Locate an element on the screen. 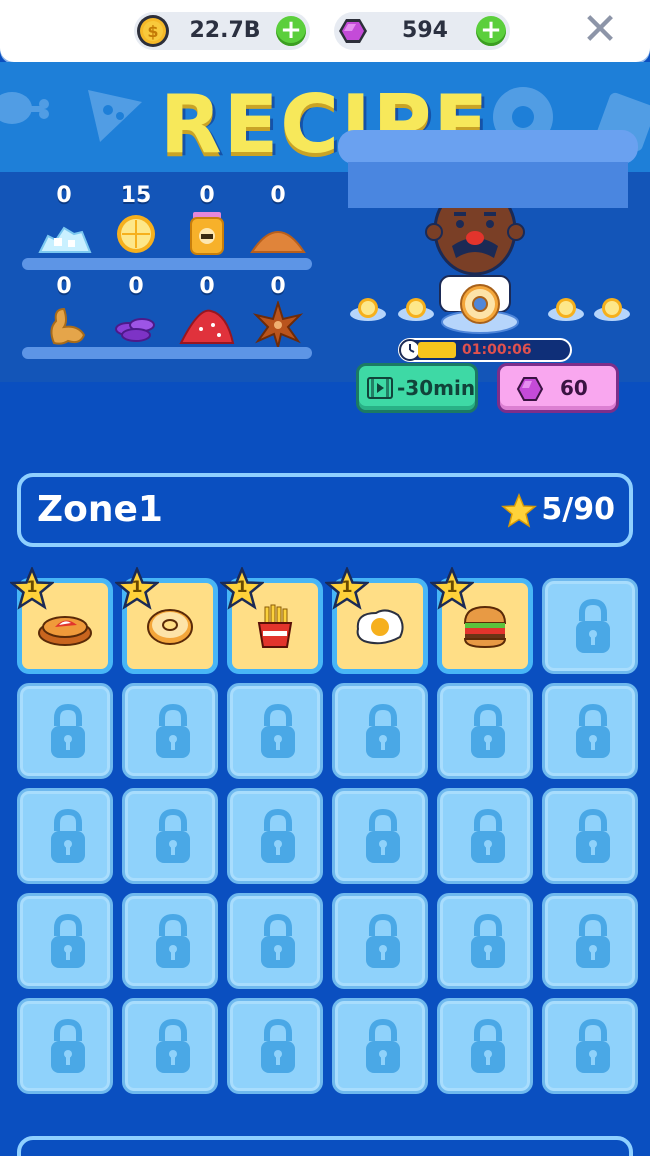  add-coins-button: + is located at coordinates (291, 31).